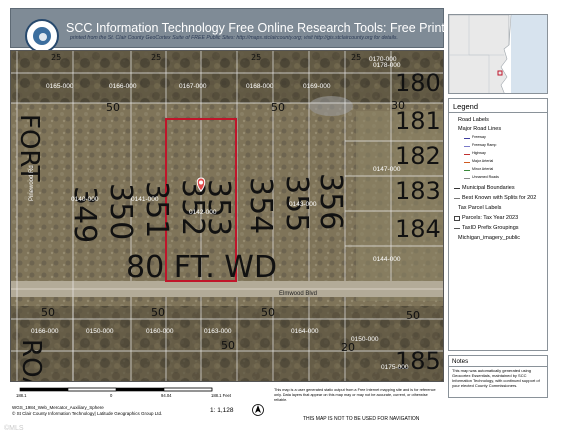 The height and width of the screenshot is (435, 563). I want to click on county-seal-logo, so click(42, 36).